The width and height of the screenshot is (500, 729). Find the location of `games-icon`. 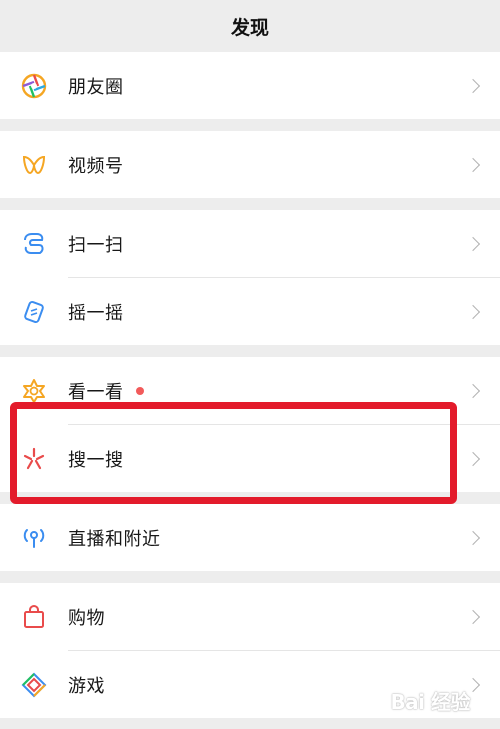

games-icon is located at coordinates (34, 685).